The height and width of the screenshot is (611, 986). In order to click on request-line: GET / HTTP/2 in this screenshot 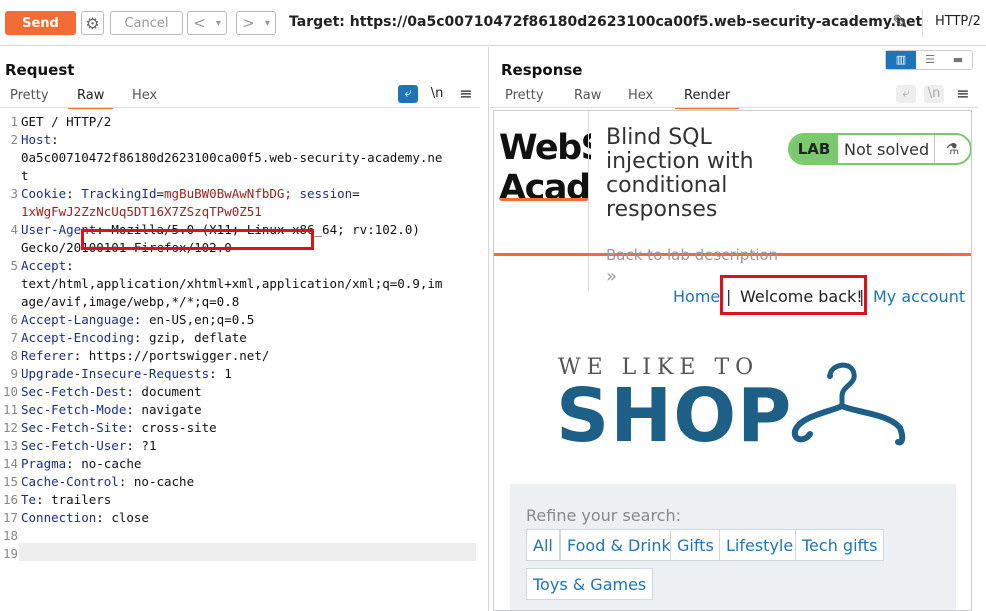, I will do `click(66, 122)`.